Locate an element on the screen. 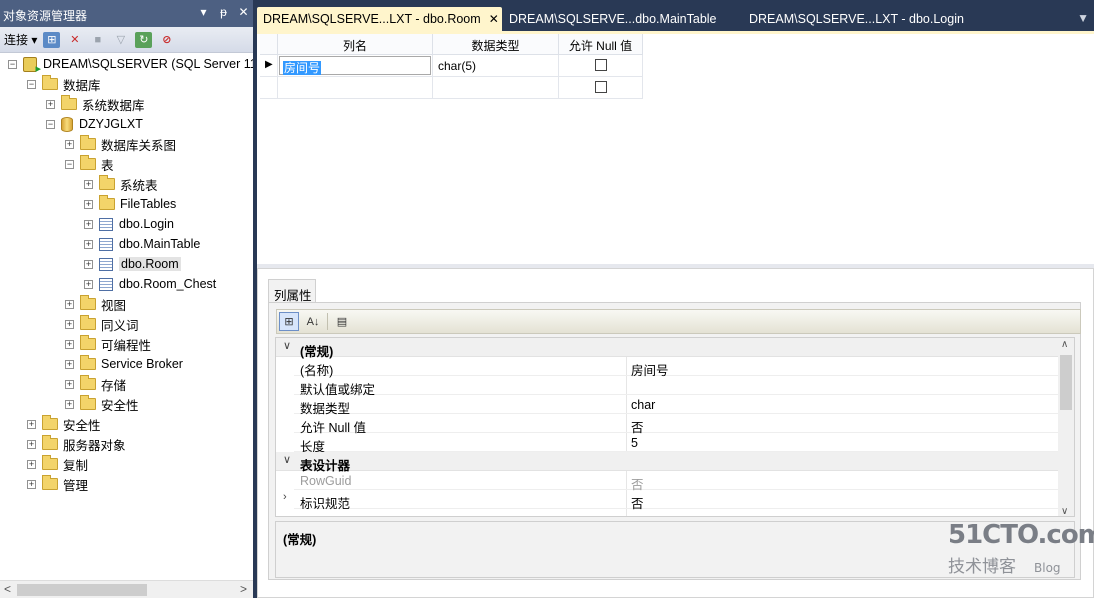  property-row: 数据类型 char is located at coordinates (671, 405).